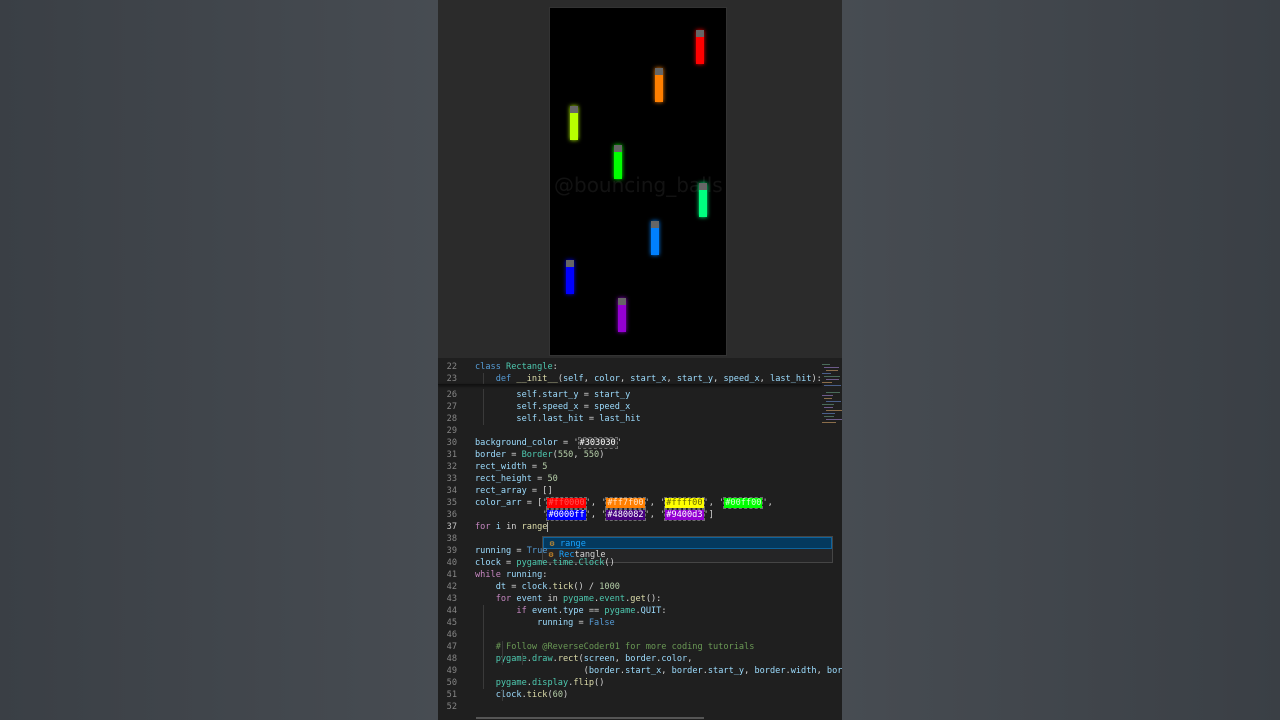 This screenshot has width=1280, height=720. I want to click on code-token: ', ', so click(655, 503).